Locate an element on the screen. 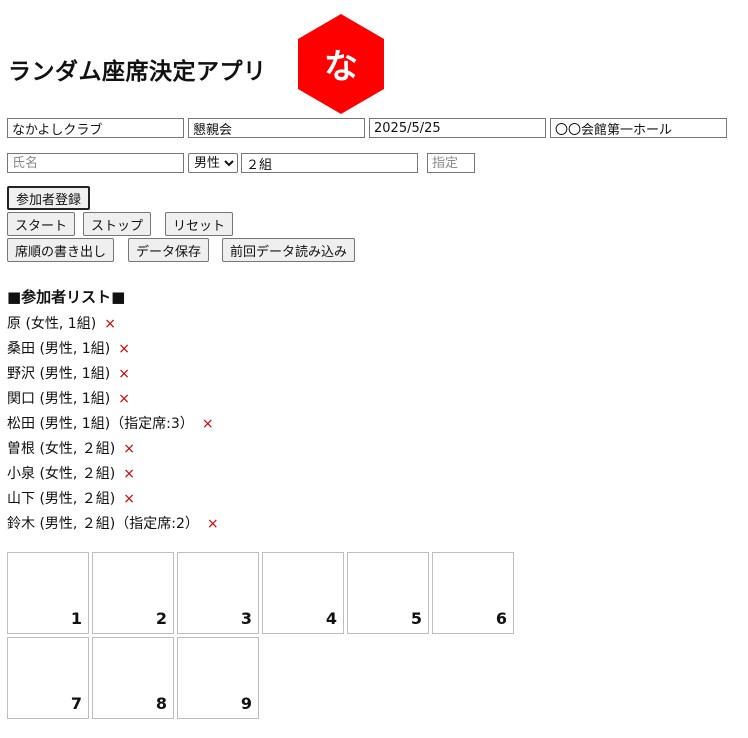 Image resolution: width=748 pixels, height=738 pixels. list-item: 小泉 (女性, ２組) × is located at coordinates (113, 474).